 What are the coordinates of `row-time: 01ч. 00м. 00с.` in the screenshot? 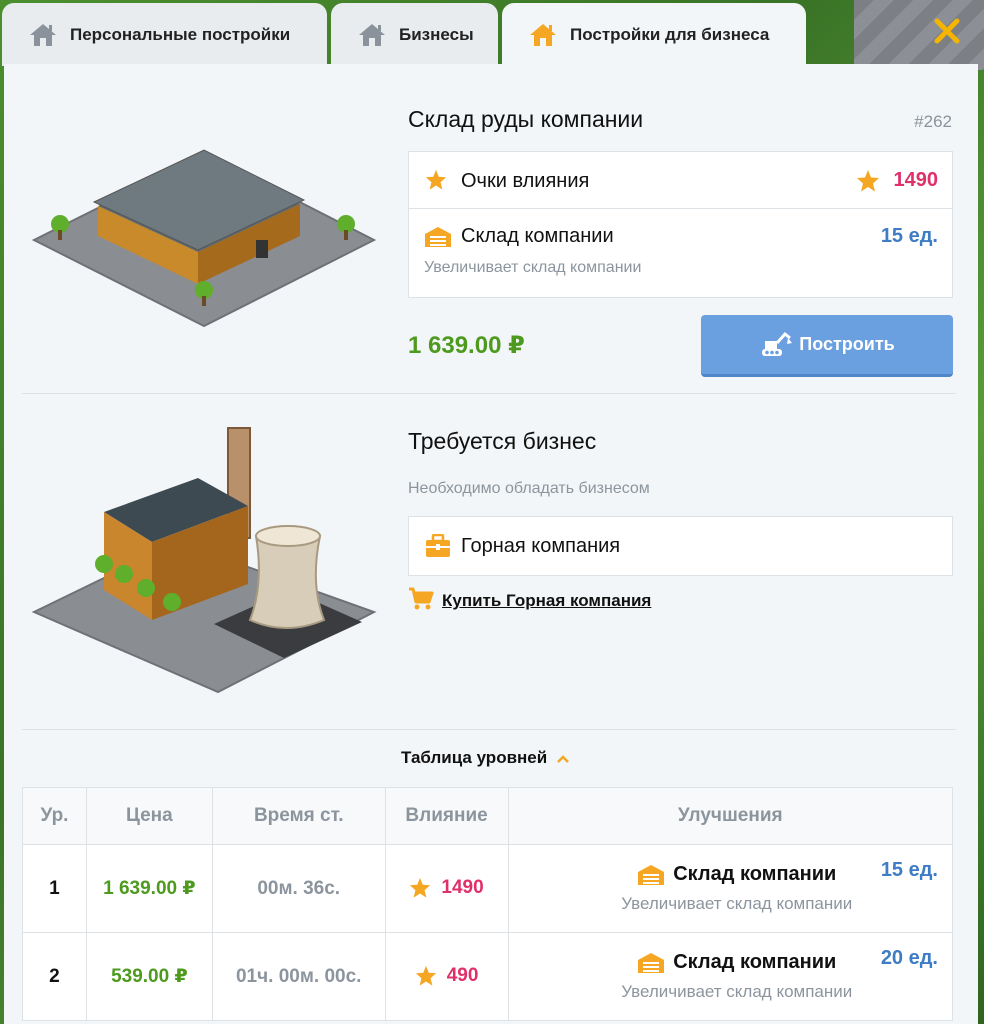 It's located at (298, 976).